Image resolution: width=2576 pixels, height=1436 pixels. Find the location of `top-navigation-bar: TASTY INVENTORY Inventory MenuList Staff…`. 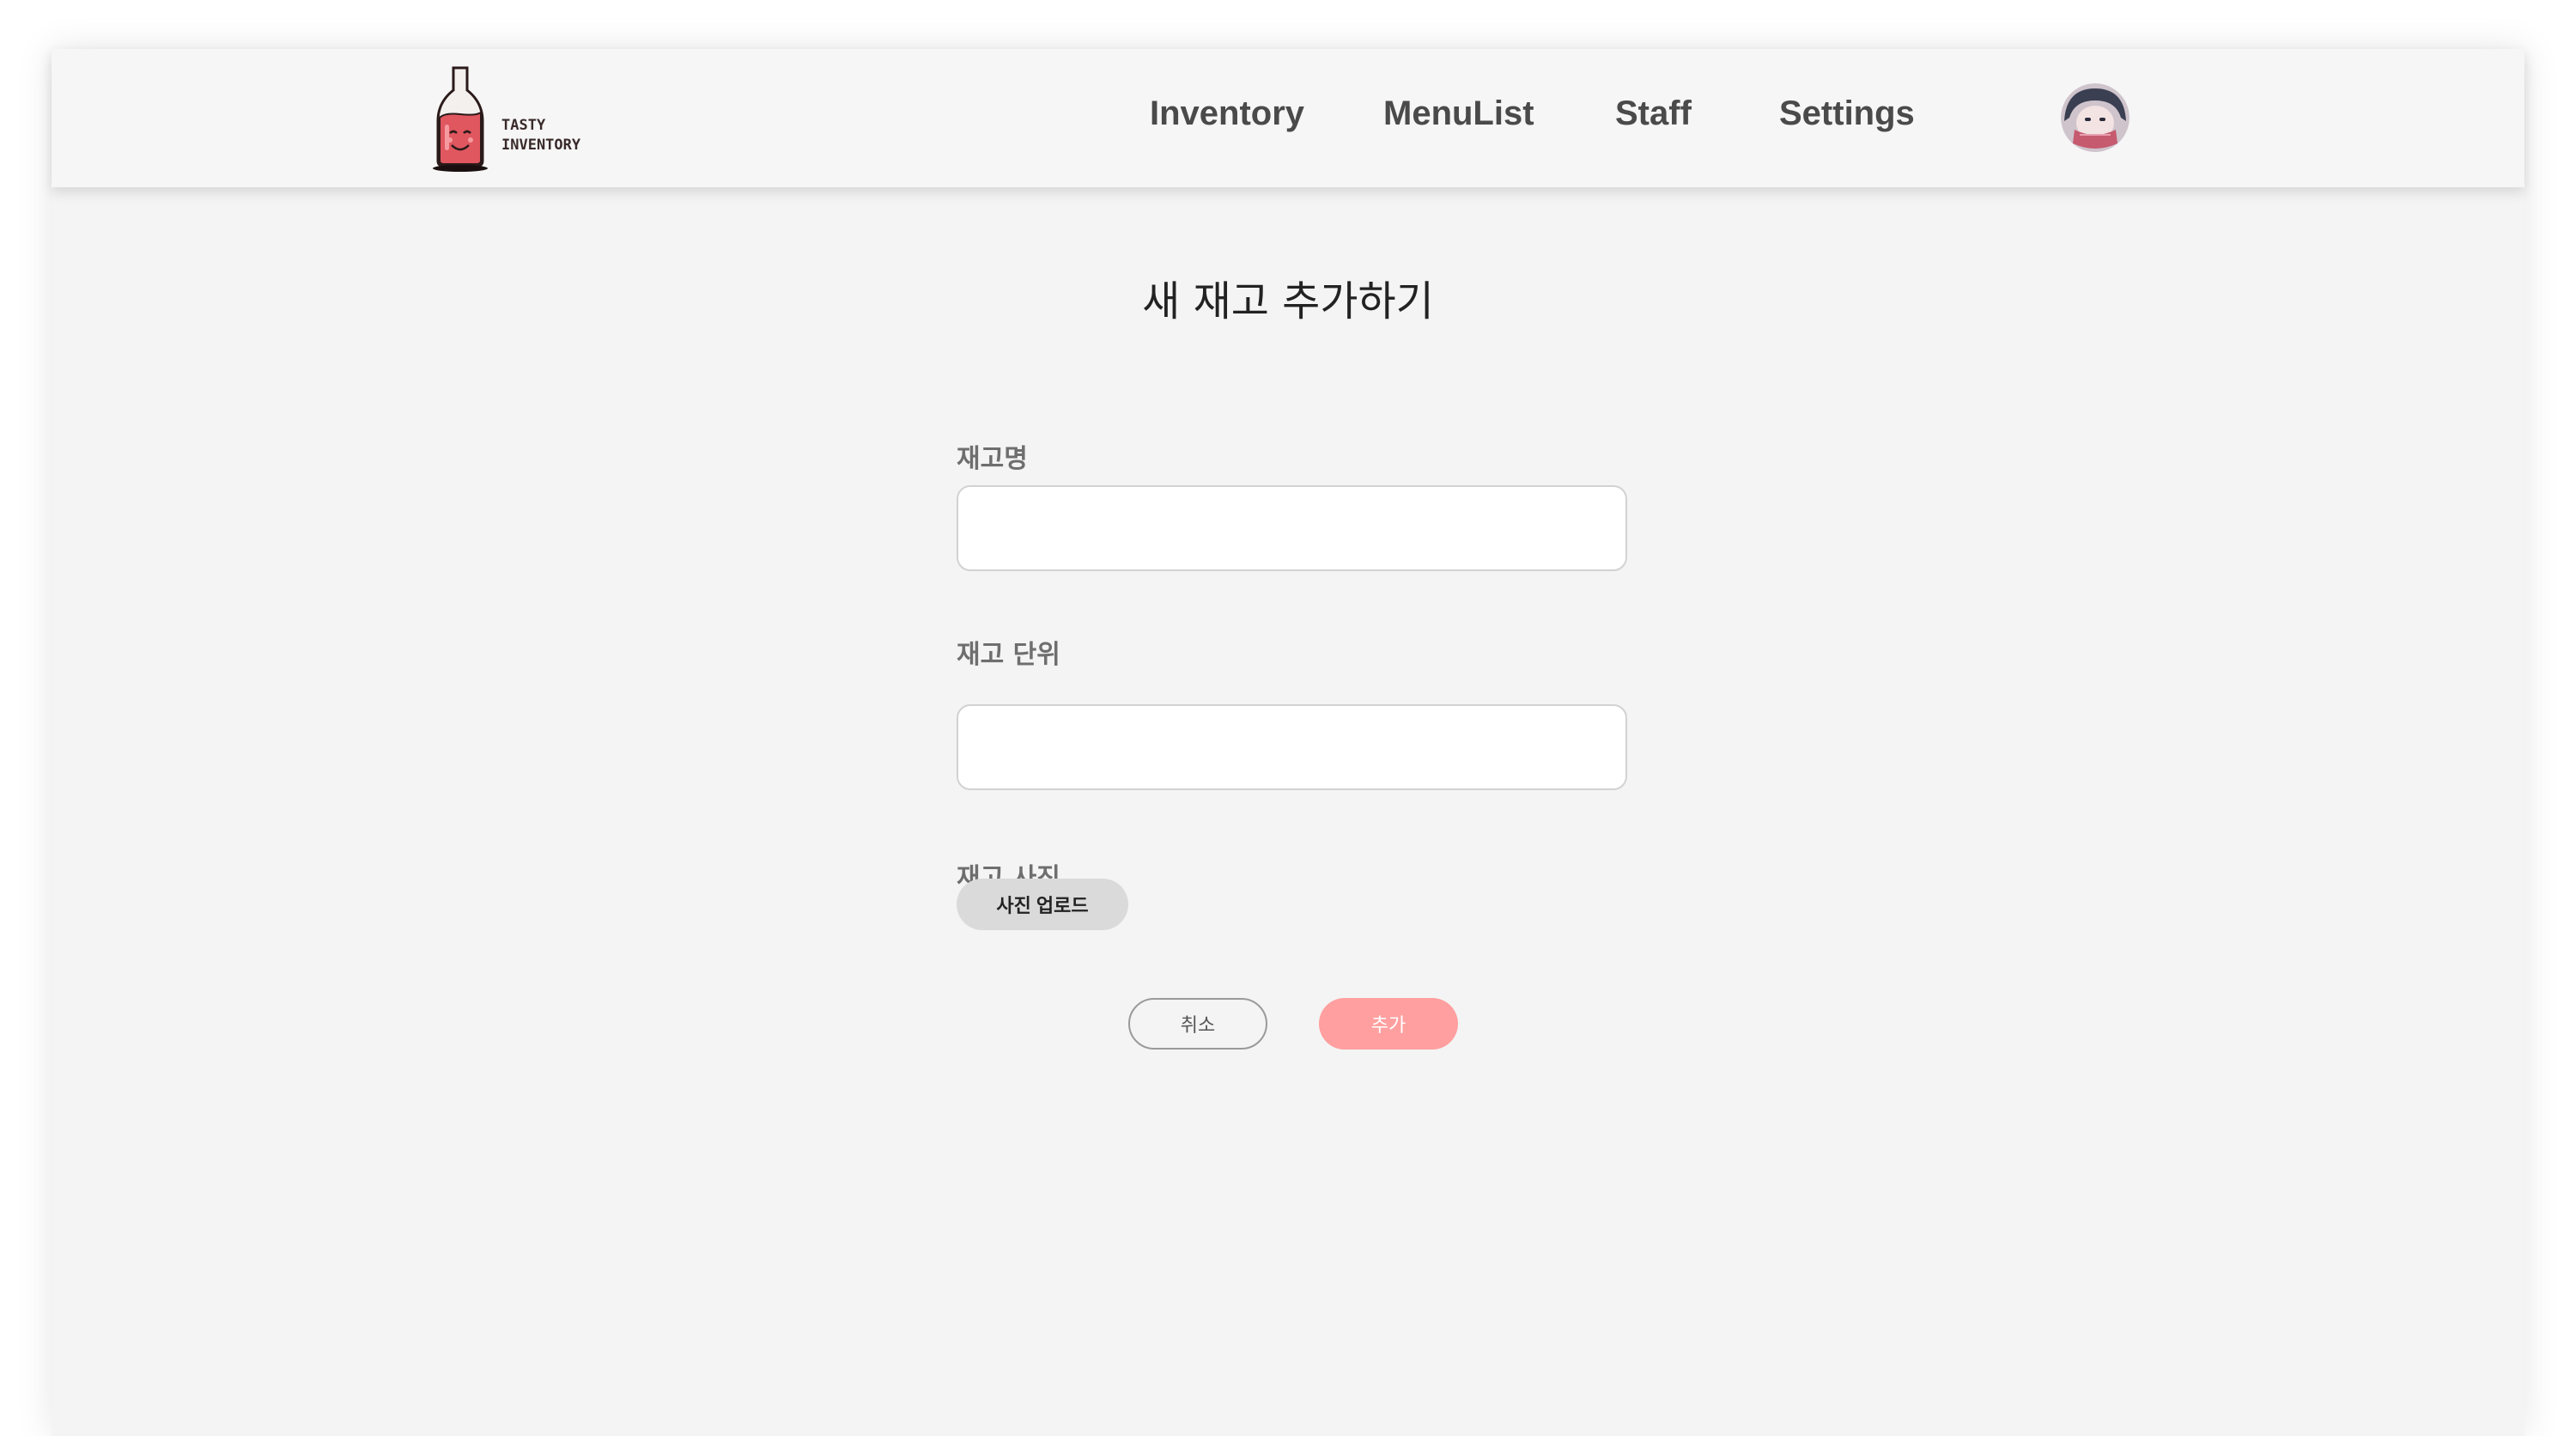

top-navigation-bar: TASTY INVENTORY Inventory MenuList Staff… is located at coordinates (1288, 118).